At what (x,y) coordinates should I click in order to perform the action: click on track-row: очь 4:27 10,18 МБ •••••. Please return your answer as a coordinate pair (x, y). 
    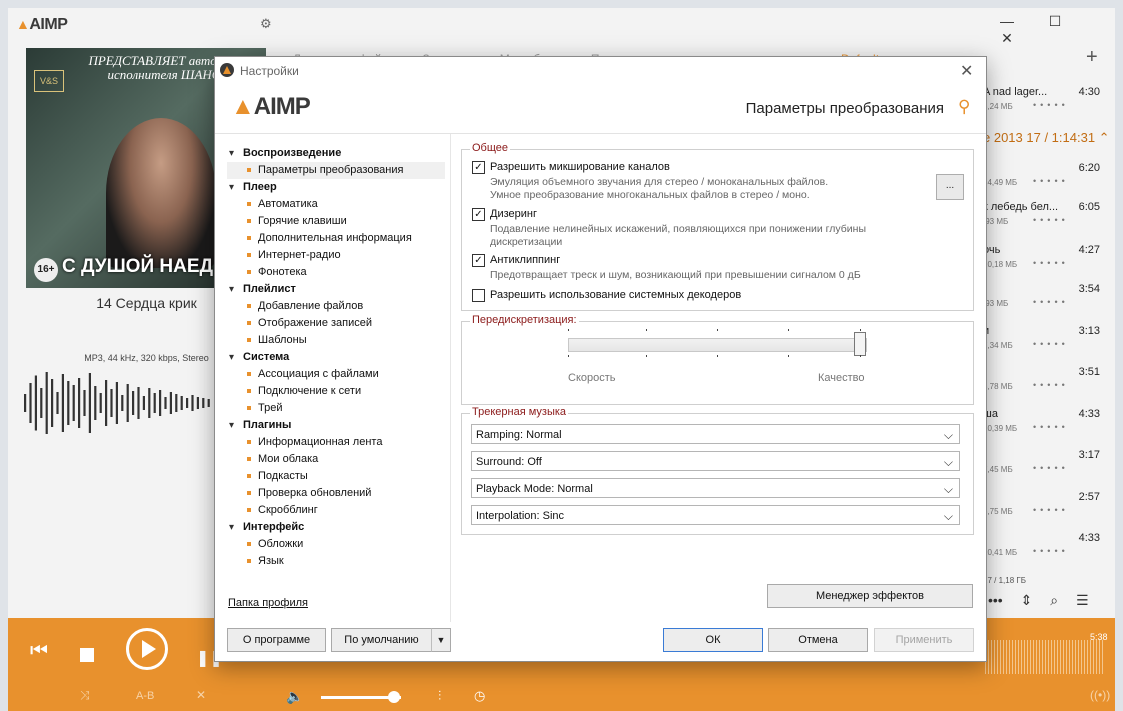
    Looking at the image, I should click on (1045, 264).